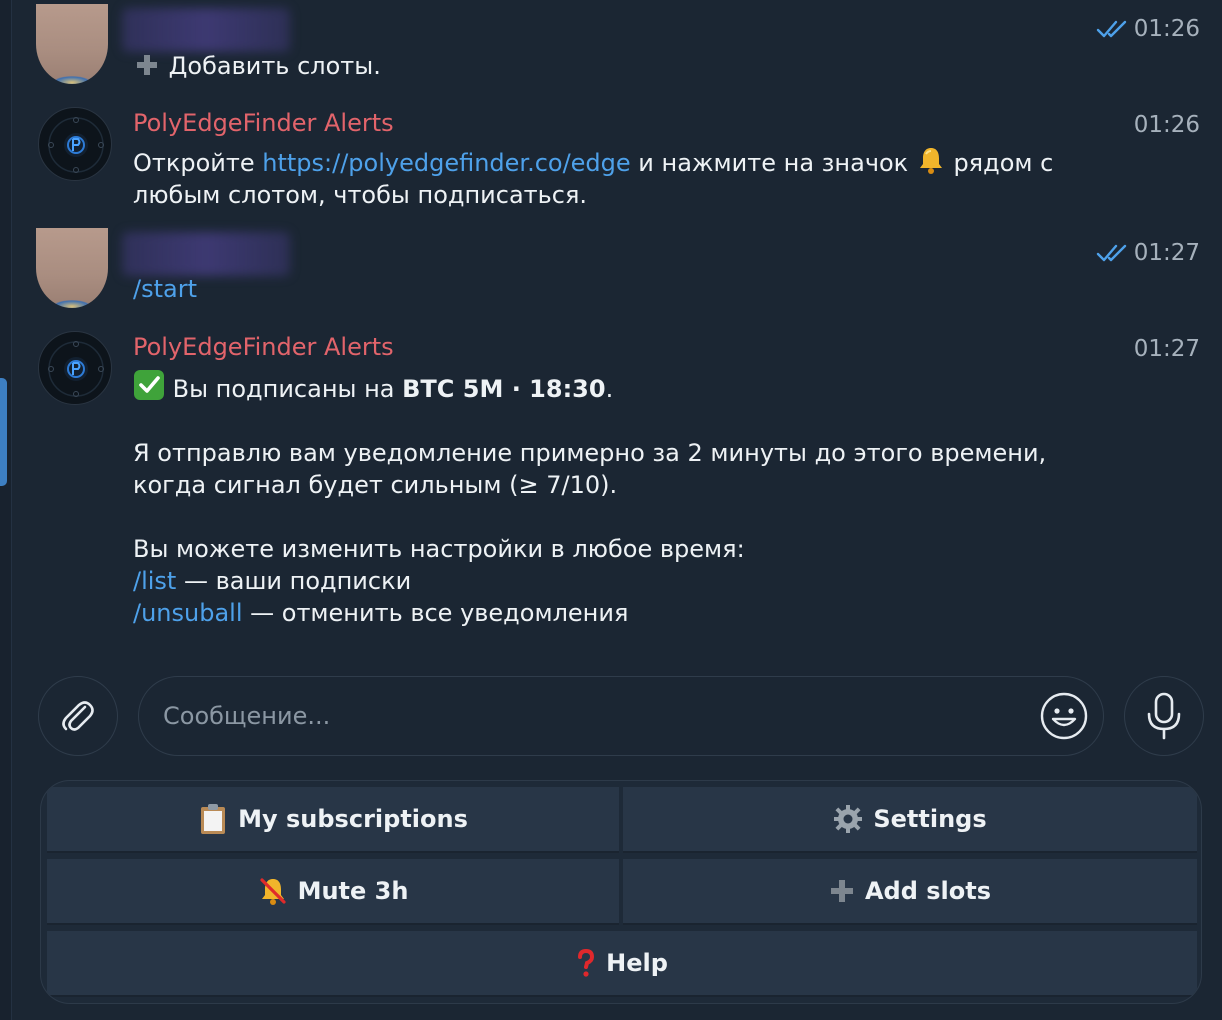 The width and height of the screenshot is (1222, 1020). What do you see at coordinates (154, 581) in the screenshot?
I see `list-command-link: /list` at bounding box center [154, 581].